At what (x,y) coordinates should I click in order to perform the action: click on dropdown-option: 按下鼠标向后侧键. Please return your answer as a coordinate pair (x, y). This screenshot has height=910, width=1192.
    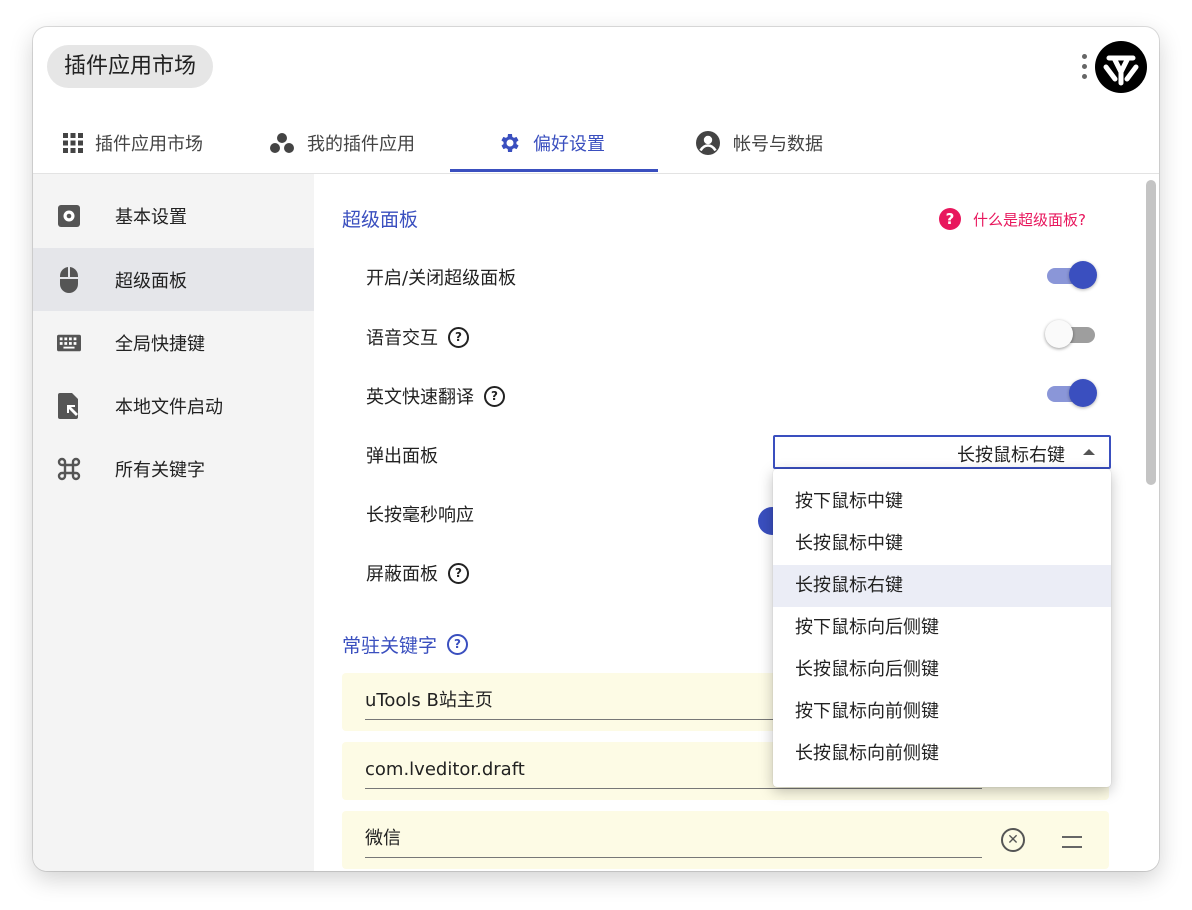
    Looking at the image, I should click on (942, 628).